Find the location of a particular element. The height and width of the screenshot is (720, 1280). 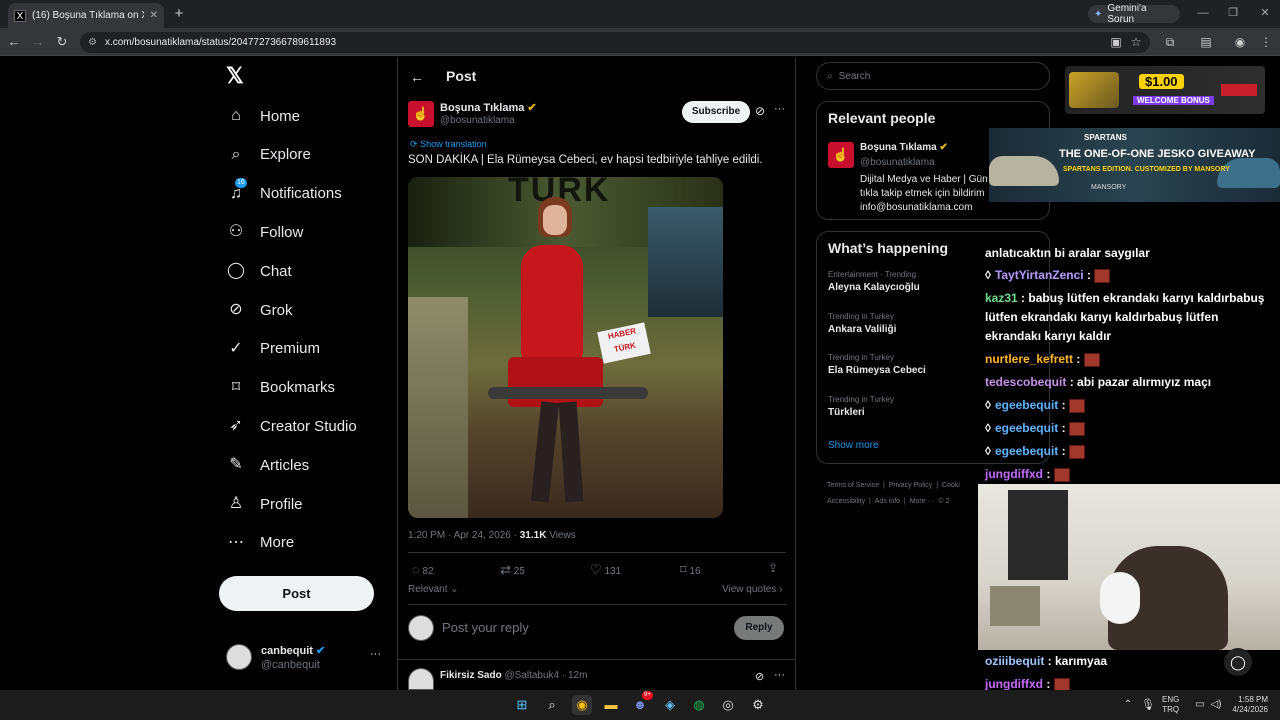

reply-button: Reply is located at coordinates (759, 628).